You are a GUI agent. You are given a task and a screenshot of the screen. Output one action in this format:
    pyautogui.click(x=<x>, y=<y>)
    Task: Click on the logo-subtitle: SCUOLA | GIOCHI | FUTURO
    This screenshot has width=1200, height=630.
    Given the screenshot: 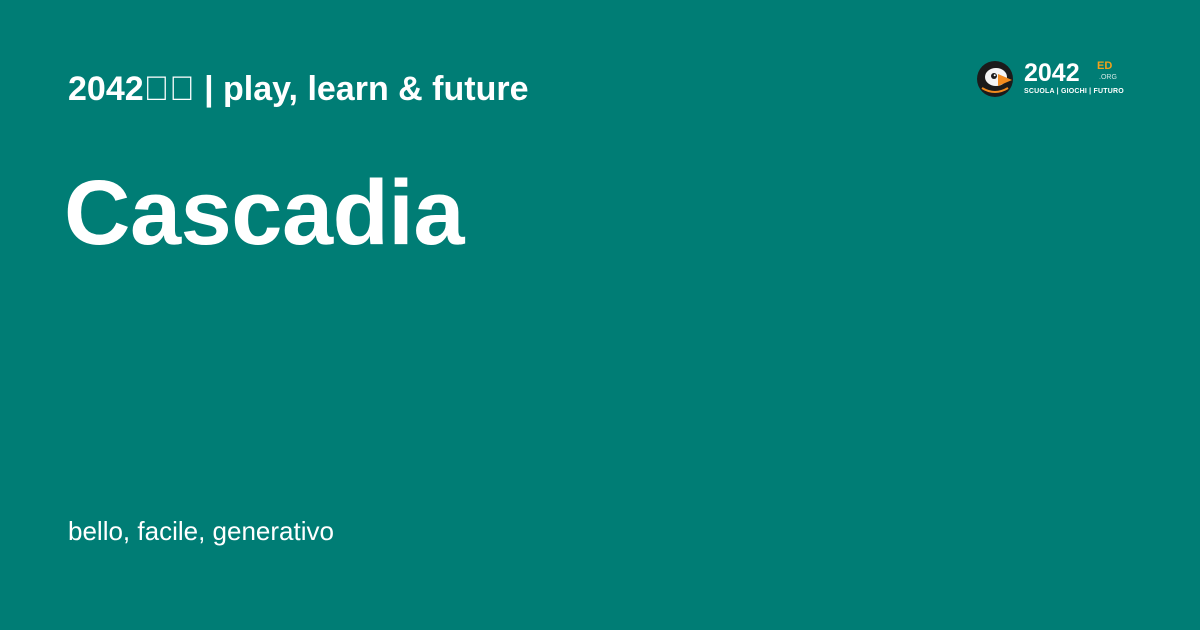 What is the action you would take?
    pyautogui.click(x=1074, y=91)
    